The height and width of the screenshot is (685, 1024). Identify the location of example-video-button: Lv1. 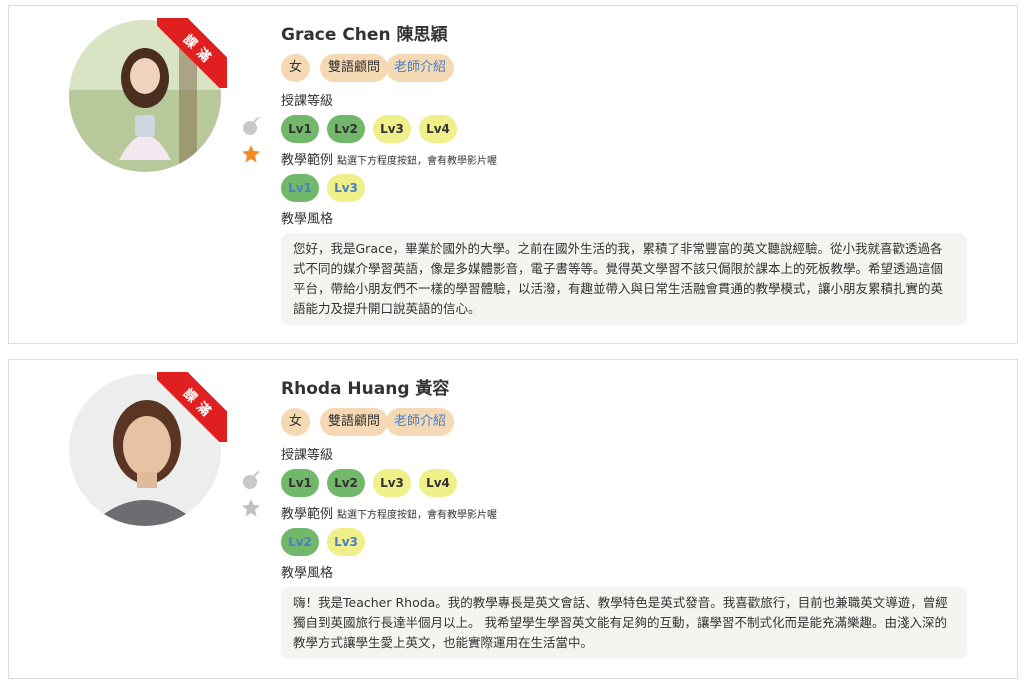
(300, 188).